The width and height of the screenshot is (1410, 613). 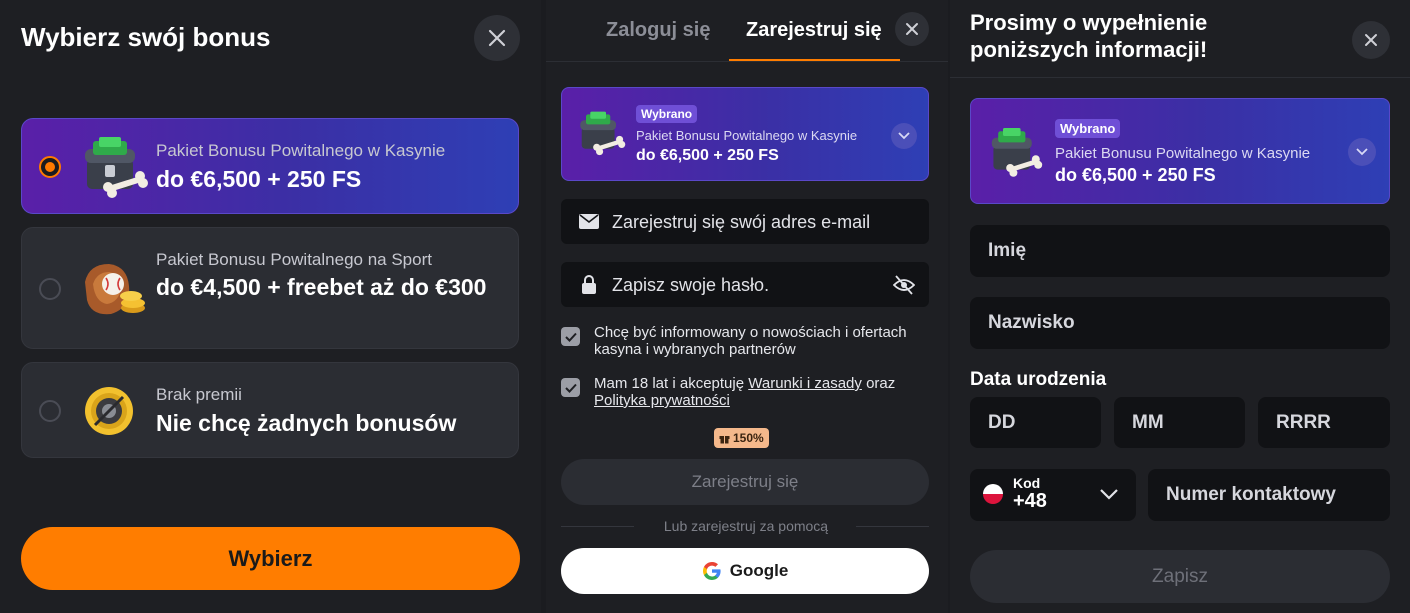 I want to click on register-button: Zarejestruj się, so click(x=745, y=482).